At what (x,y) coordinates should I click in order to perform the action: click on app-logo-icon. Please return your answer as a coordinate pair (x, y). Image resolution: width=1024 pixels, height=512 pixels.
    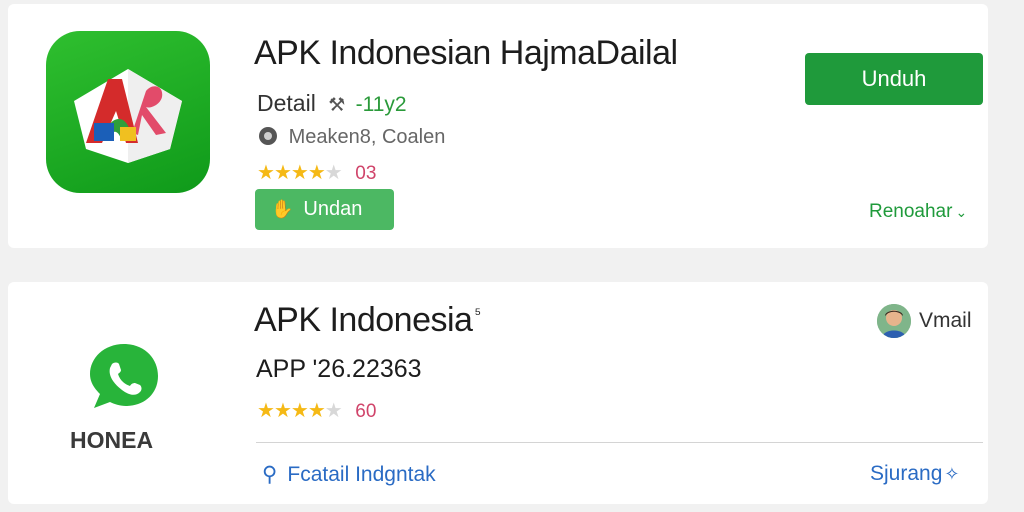
    Looking at the image, I should click on (128, 116).